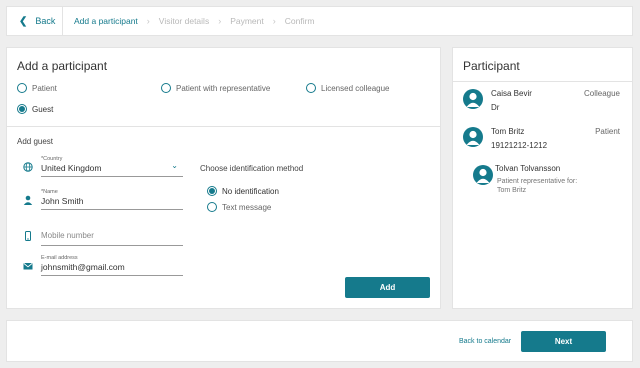  Describe the element at coordinates (28, 167) in the screenshot. I see `globe-icon` at that location.